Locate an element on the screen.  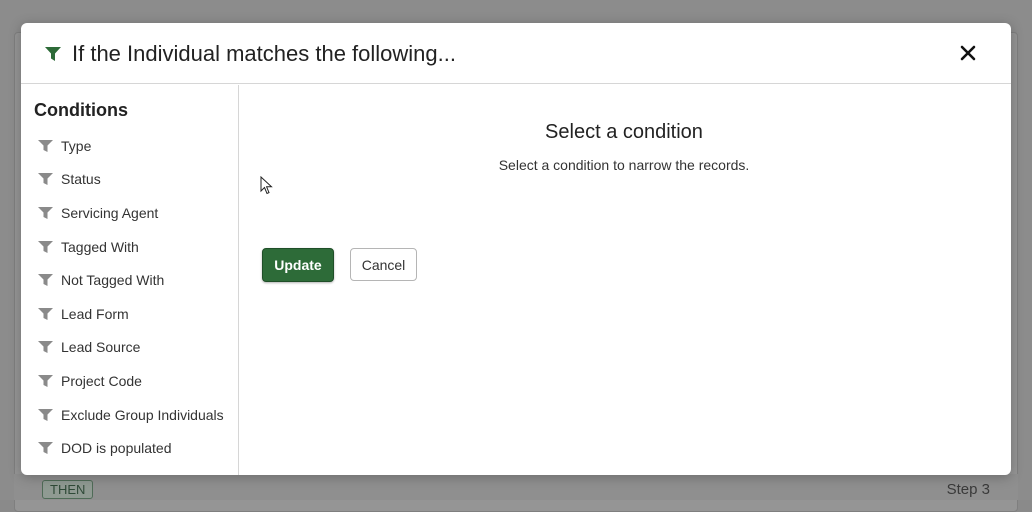
condition-label: Type is located at coordinates (76, 145).